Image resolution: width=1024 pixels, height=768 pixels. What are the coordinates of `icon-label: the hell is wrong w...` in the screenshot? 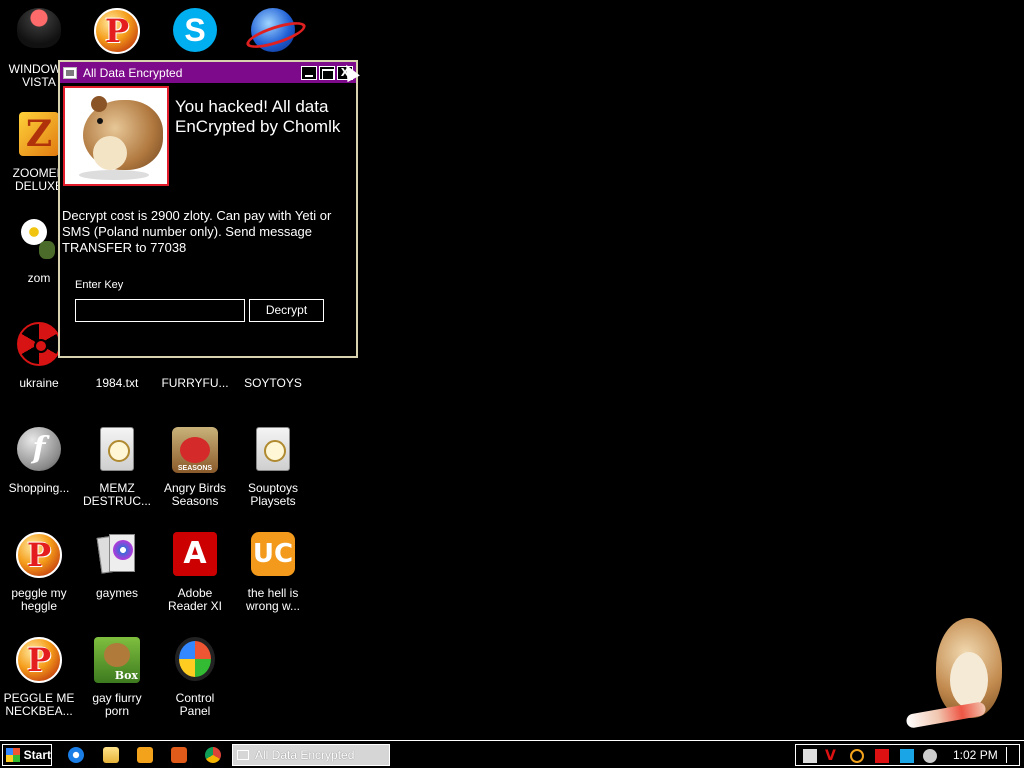 It's located at (273, 600).